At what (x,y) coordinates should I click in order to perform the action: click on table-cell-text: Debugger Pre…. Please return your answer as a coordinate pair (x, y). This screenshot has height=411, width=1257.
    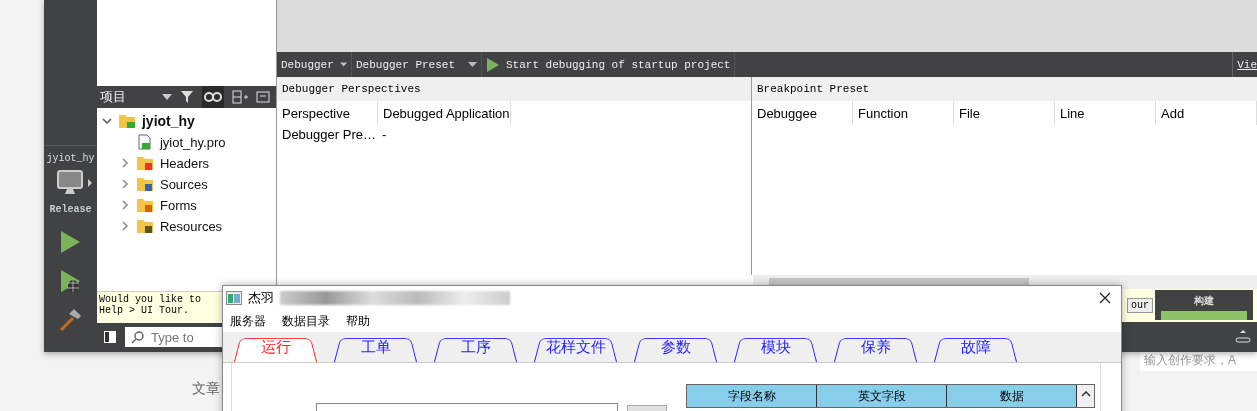
    Looking at the image, I should click on (329, 134).